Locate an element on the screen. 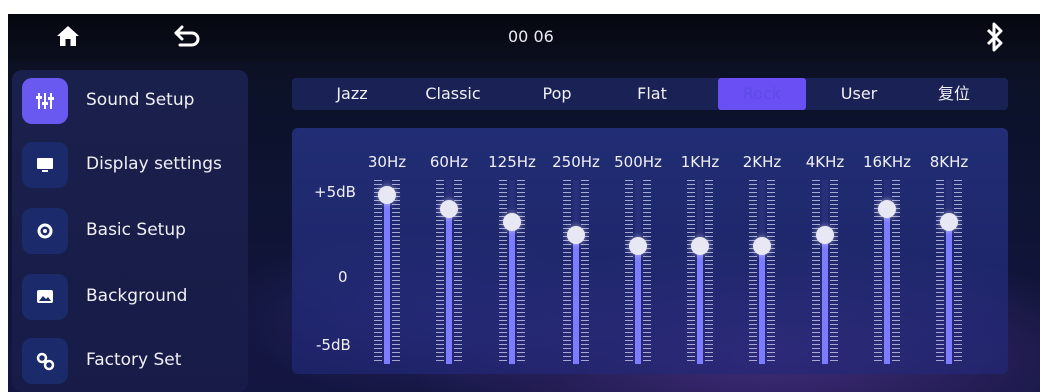 The width and height of the screenshot is (1048, 392). sidebar-item-factory-set: Factory Set is located at coordinates (130, 360).